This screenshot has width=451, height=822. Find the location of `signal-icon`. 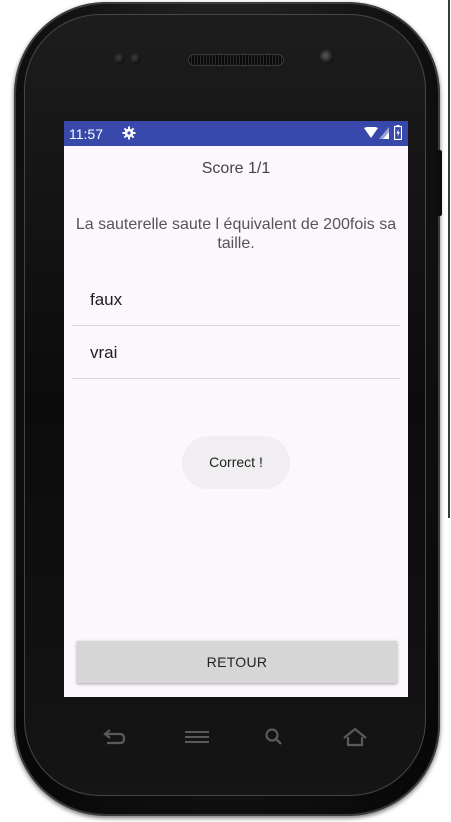

signal-icon is located at coordinates (384, 133).